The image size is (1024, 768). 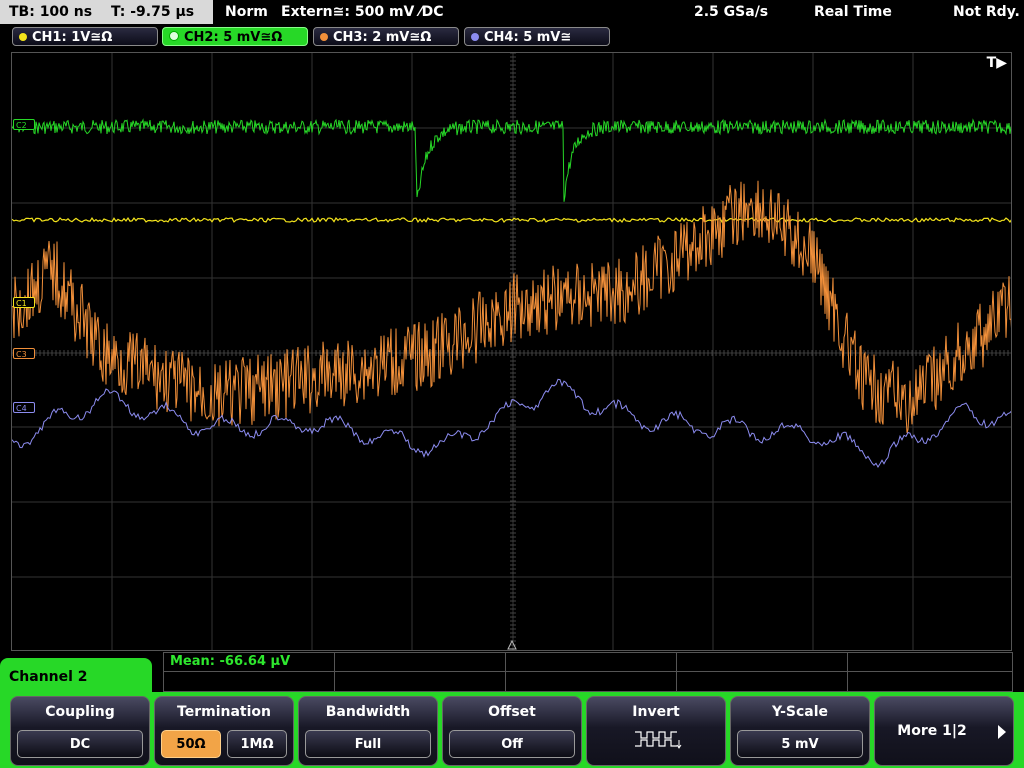 I want to click on invert-label: Invert, so click(x=656, y=712).